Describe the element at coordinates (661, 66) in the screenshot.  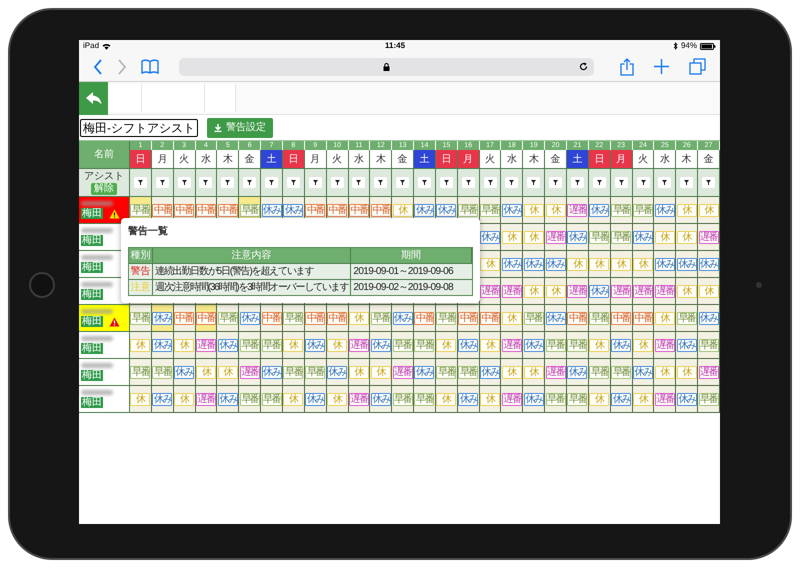
I see `new-tab-icon` at that location.